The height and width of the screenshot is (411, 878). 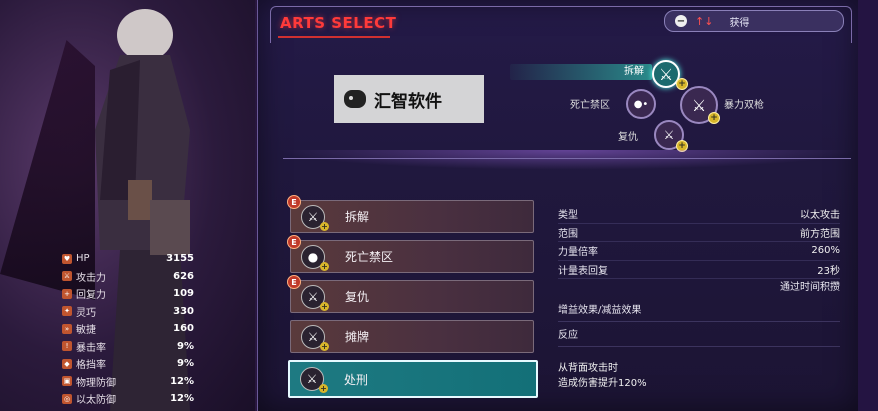 What do you see at coordinates (86, 331) in the screenshot?
I see `stat-label: 敏捷` at bounding box center [86, 331].